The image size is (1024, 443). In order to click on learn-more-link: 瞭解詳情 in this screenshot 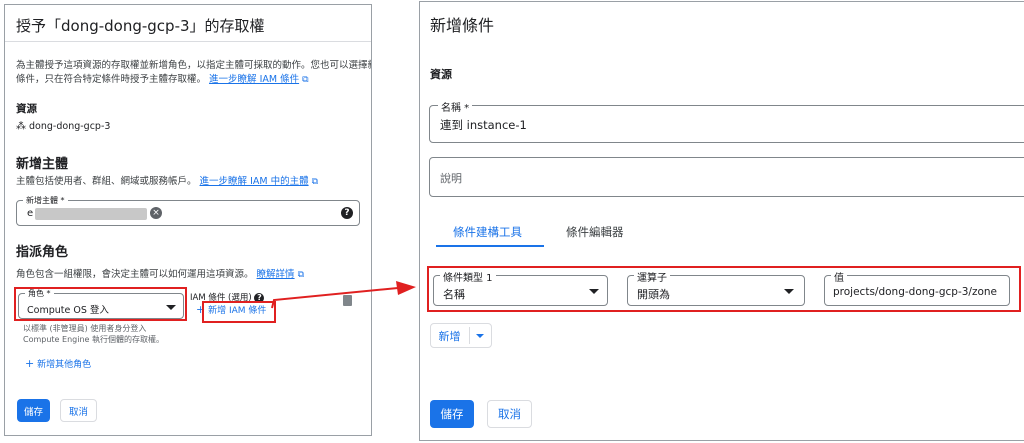, I will do `click(276, 274)`.